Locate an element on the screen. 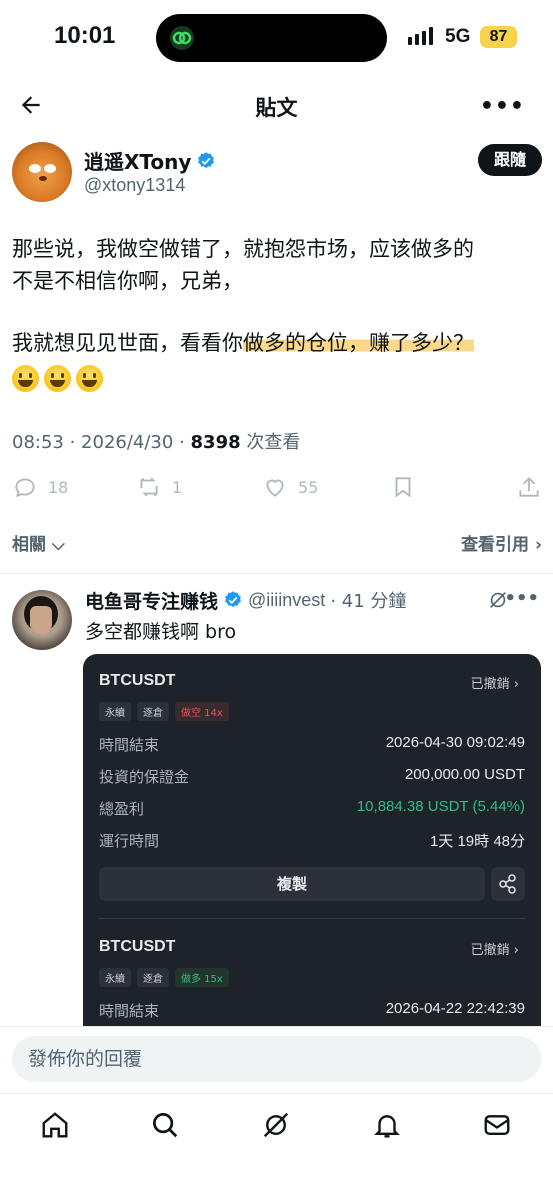  card-row: 時間結束 2026-04-30 09:02:49 is located at coordinates (312, 745).